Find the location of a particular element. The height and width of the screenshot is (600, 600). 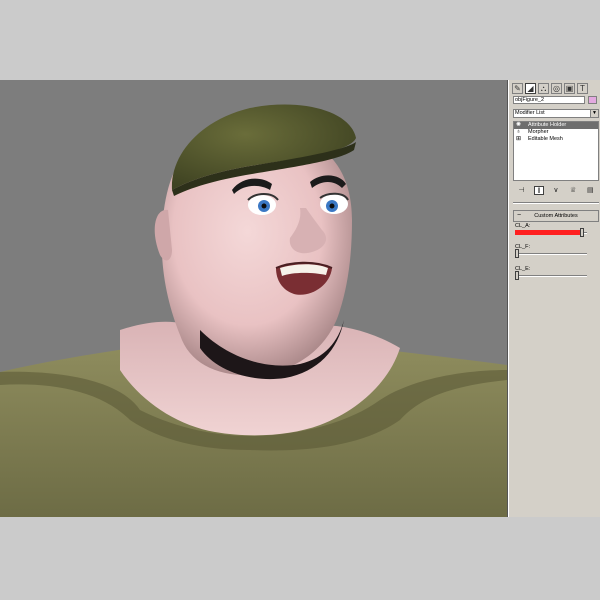

custom-attributes-rollout: − Custom Attributes is located at coordinates (556, 216).